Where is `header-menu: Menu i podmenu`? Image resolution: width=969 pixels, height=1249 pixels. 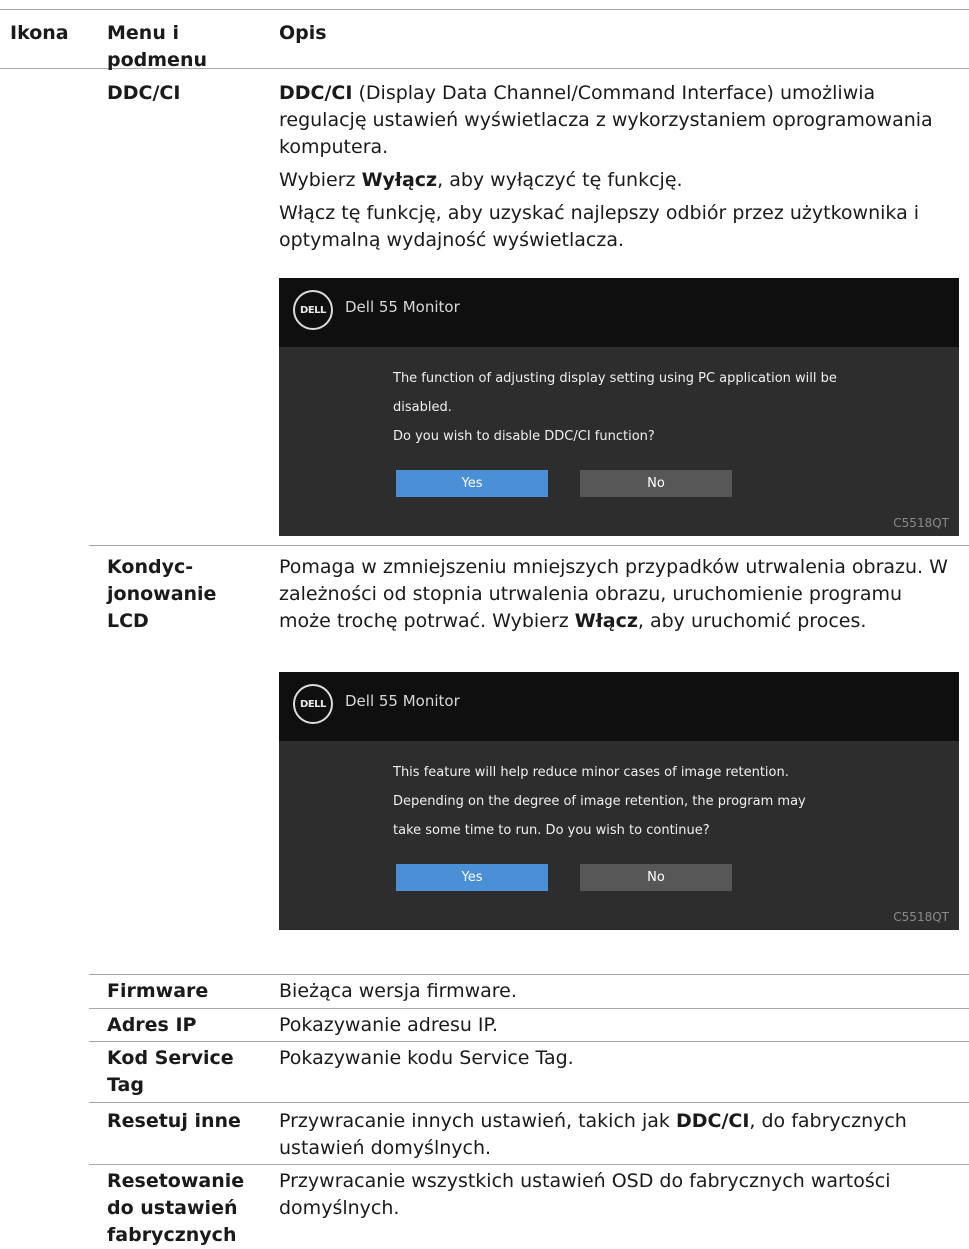
header-menu: Menu i podmenu is located at coordinates (157, 46).